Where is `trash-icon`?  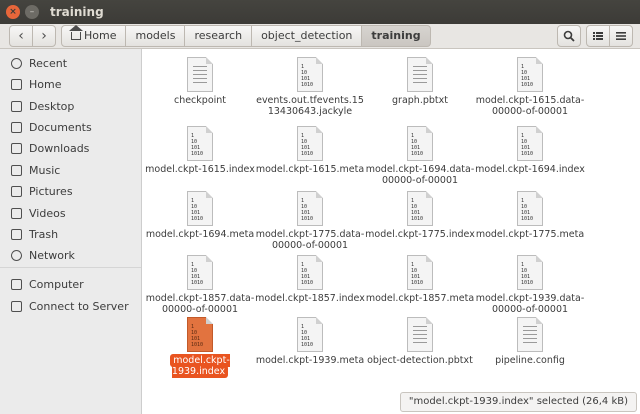 trash-icon is located at coordinates (16, 234).